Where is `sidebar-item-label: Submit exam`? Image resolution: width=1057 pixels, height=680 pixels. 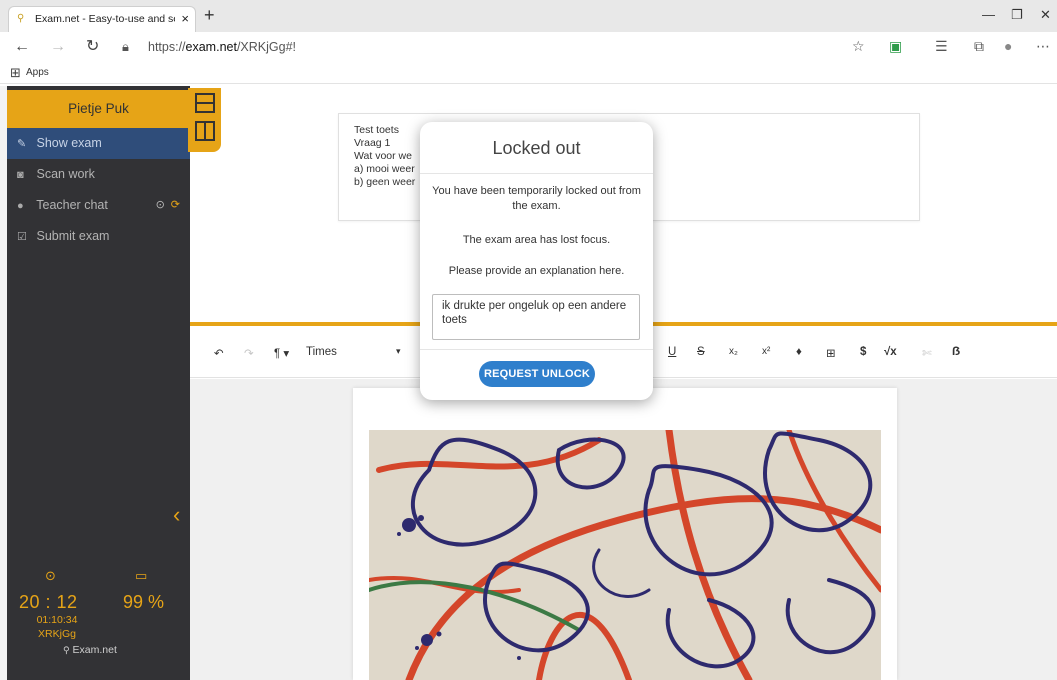 sidebar-item-label: Submit exam is located at coordinates (73, 236).